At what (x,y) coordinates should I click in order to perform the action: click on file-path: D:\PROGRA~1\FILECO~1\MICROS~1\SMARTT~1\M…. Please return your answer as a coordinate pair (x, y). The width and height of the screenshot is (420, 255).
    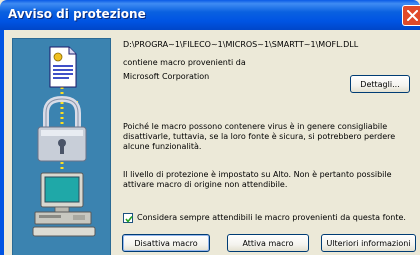
    Looking at the image, I should click on (241, 44).